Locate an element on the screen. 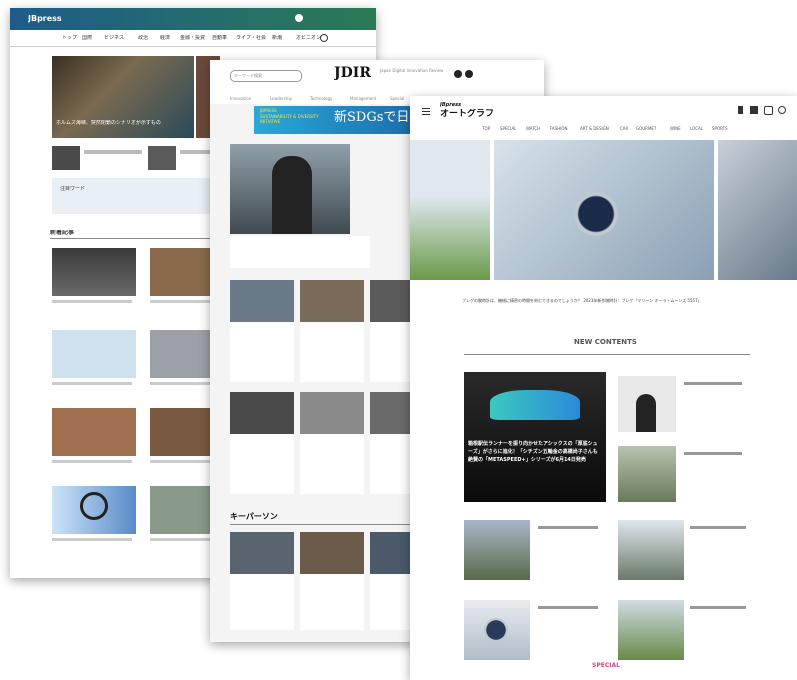  nav-item: 政治 is located at coordinates (143, 38).